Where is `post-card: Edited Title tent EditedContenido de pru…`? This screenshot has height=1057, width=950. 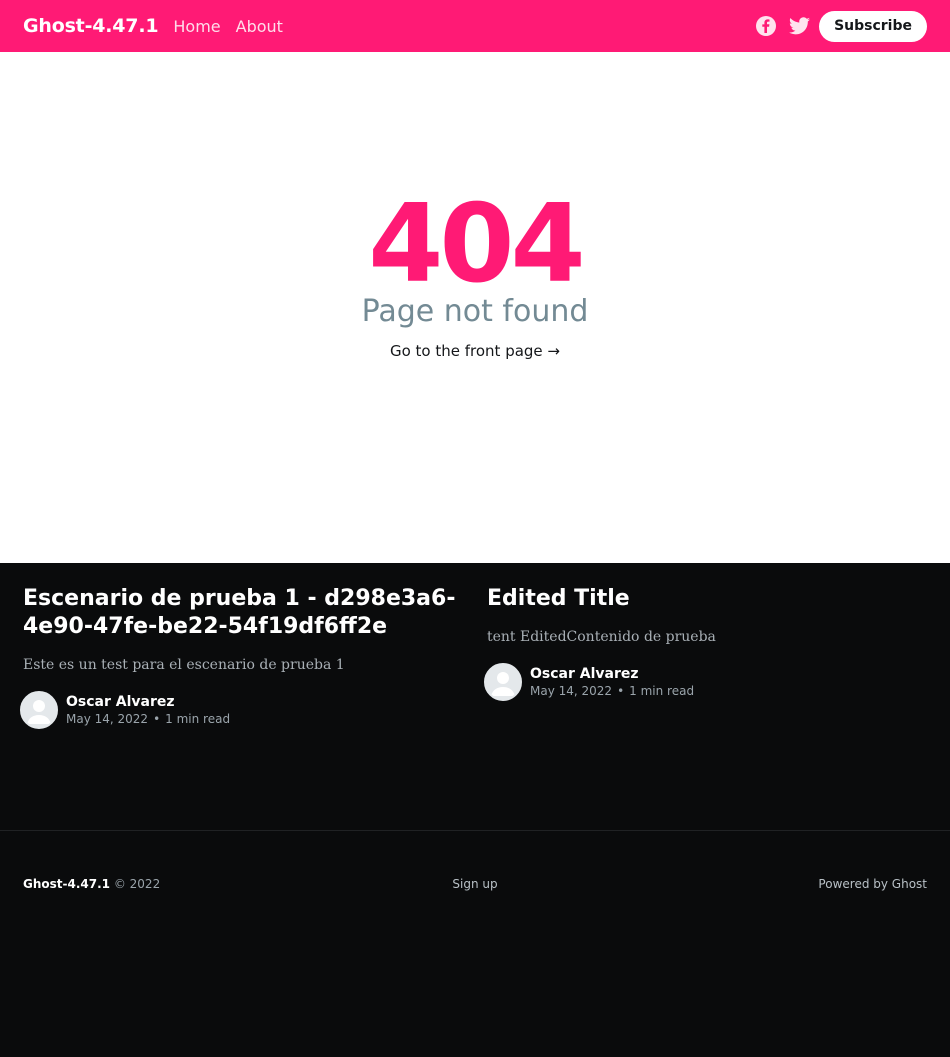
post-card: Edited Title tent EditedContenido de pru… is located at coordinates (705, 696).